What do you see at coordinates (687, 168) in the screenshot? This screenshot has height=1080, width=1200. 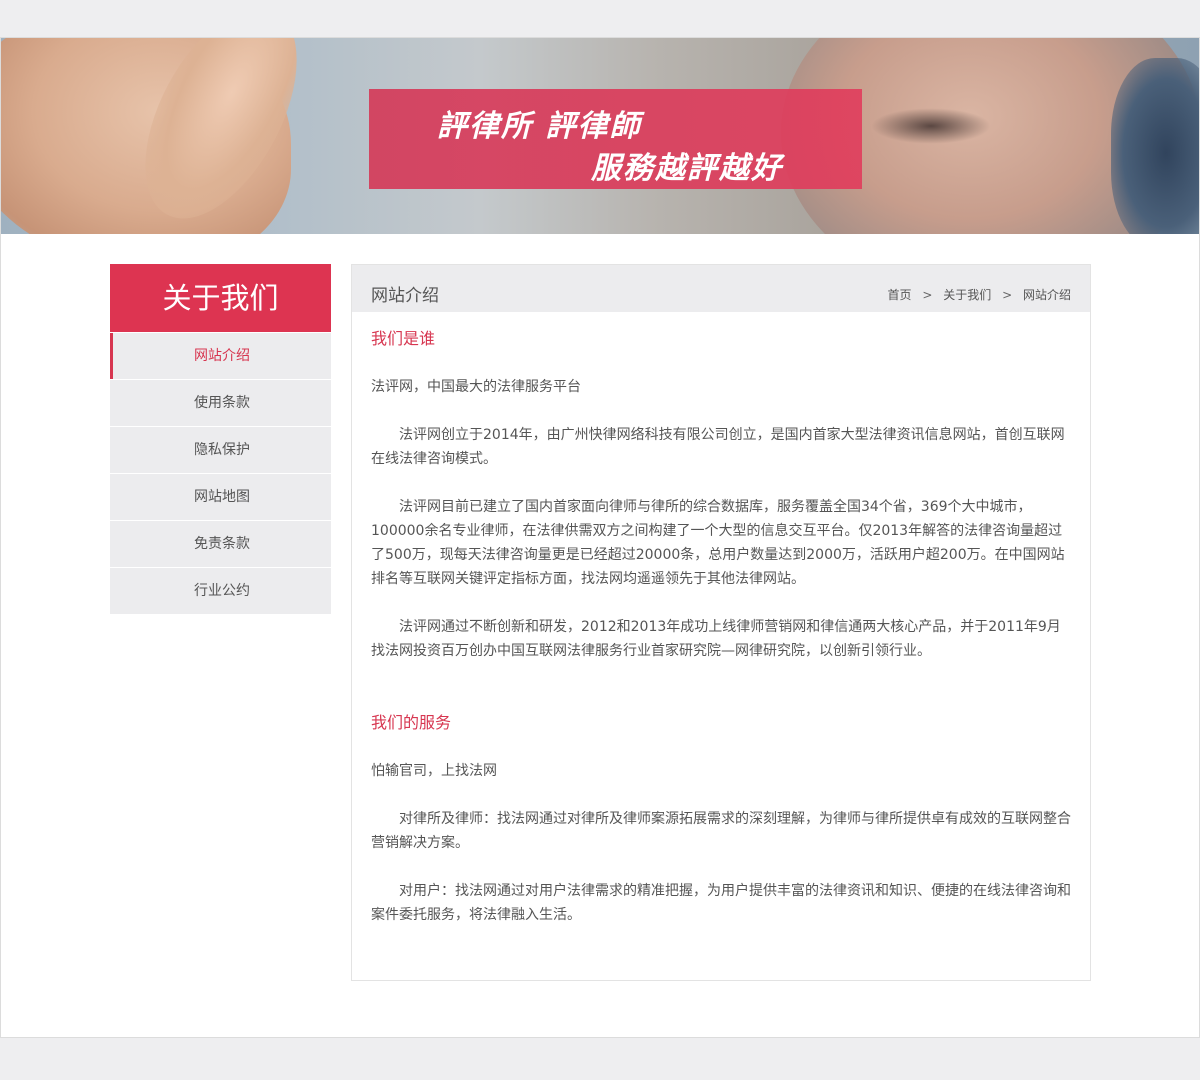 I see `banner-slogan-line2: 服務越評越好` at bounding box center [687, 168].